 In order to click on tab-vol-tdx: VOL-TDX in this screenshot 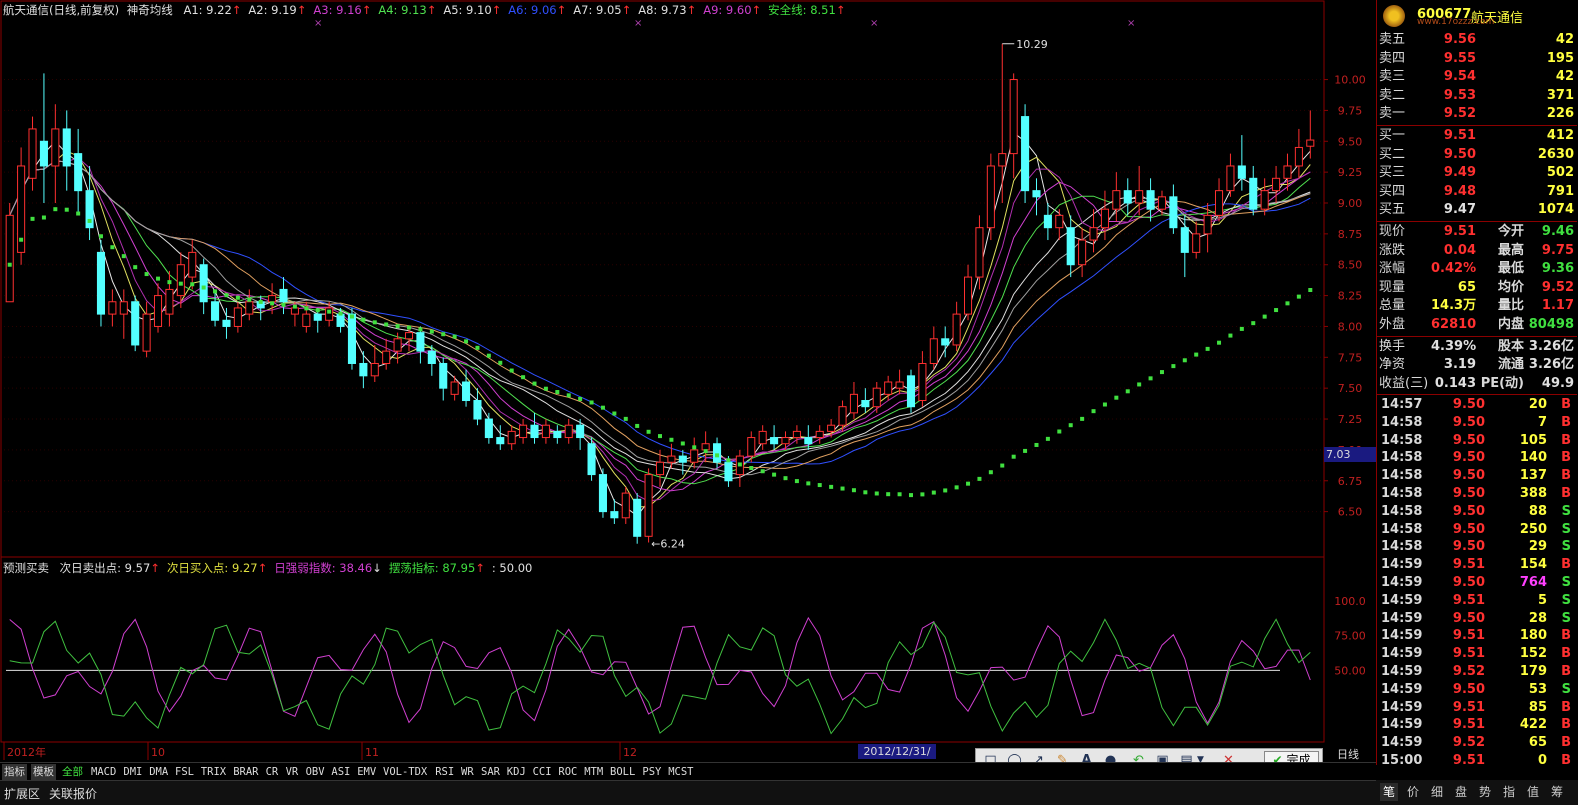, I will do `click(405, 772)`.